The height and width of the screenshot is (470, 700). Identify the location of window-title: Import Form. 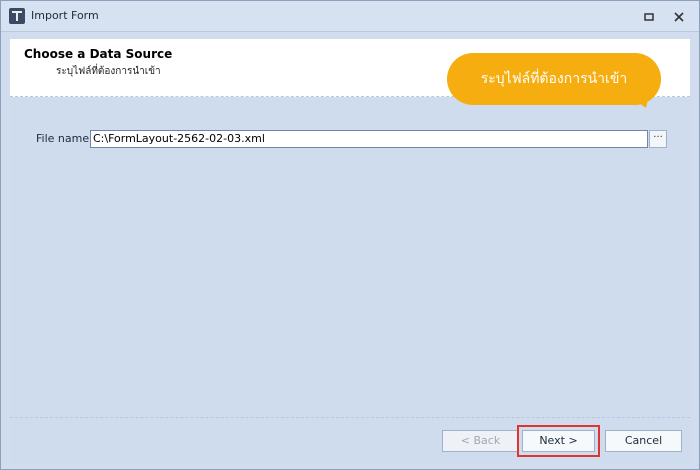
(65, 15).